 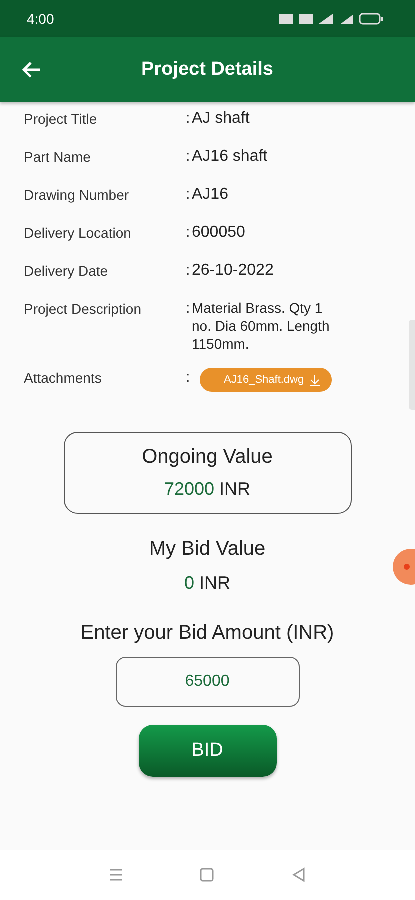 What do you see at coordinates (208, 682) in the screenshot?
I see `bid-amount-field: 65000` at bounding box center [208, 682].